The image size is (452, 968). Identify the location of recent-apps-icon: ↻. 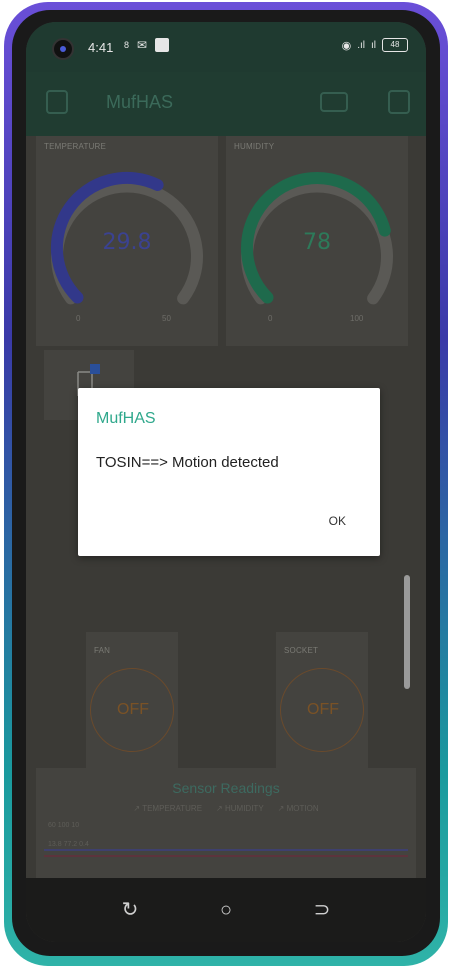
(130, 910).